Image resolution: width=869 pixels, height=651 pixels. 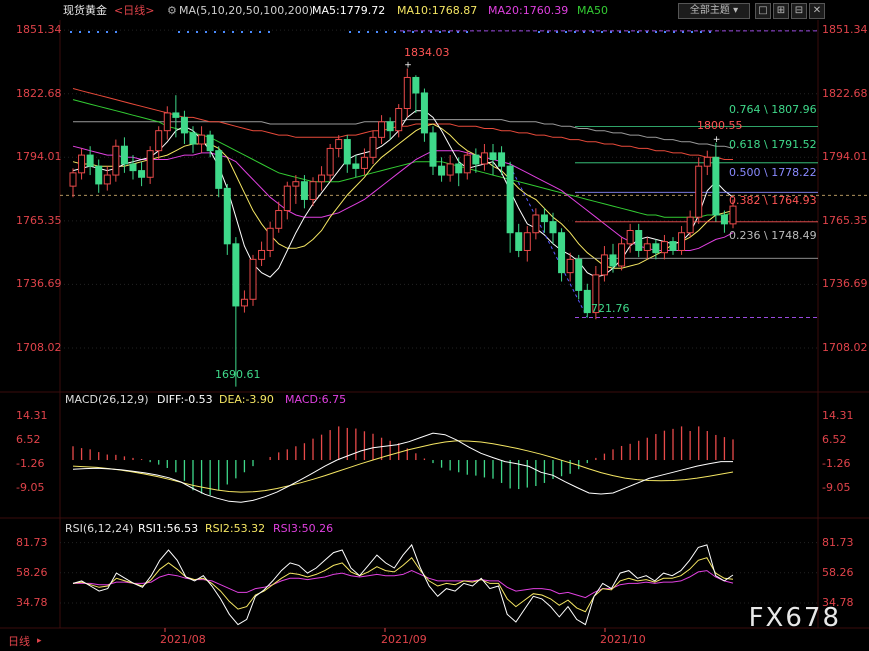 What do you see at coordinates (99, 528) in the screenshot?
I see `rsi-title: RSI(6,12,24)` at bounding box center [99, 528].